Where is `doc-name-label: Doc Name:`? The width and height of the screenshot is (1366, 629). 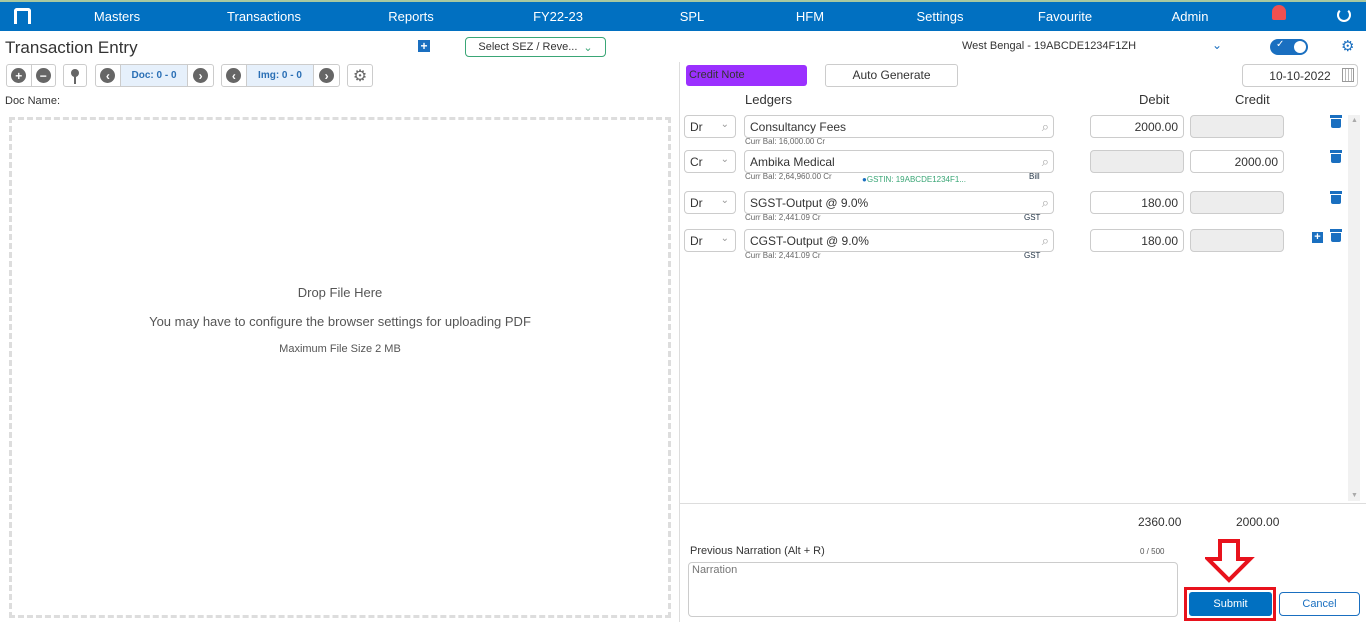
doc-name-label: Doc Name: is located at coordinates (33, 101).